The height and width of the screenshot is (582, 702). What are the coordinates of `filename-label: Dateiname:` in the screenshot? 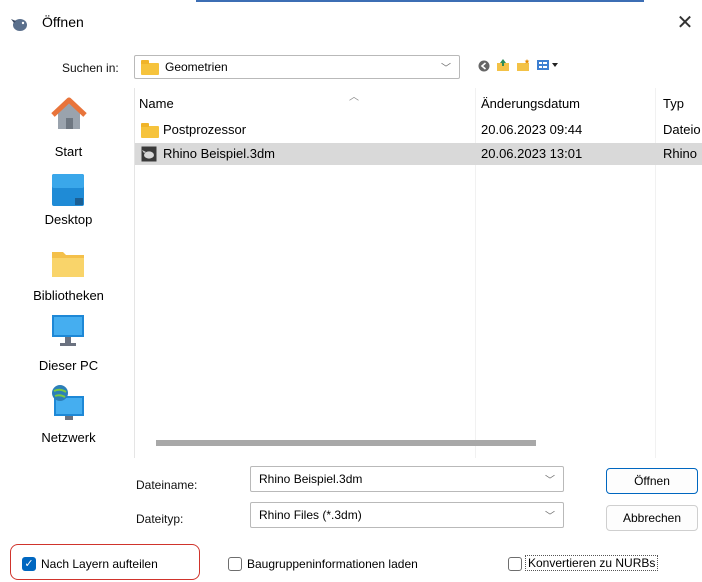 It's located at (167, 485).